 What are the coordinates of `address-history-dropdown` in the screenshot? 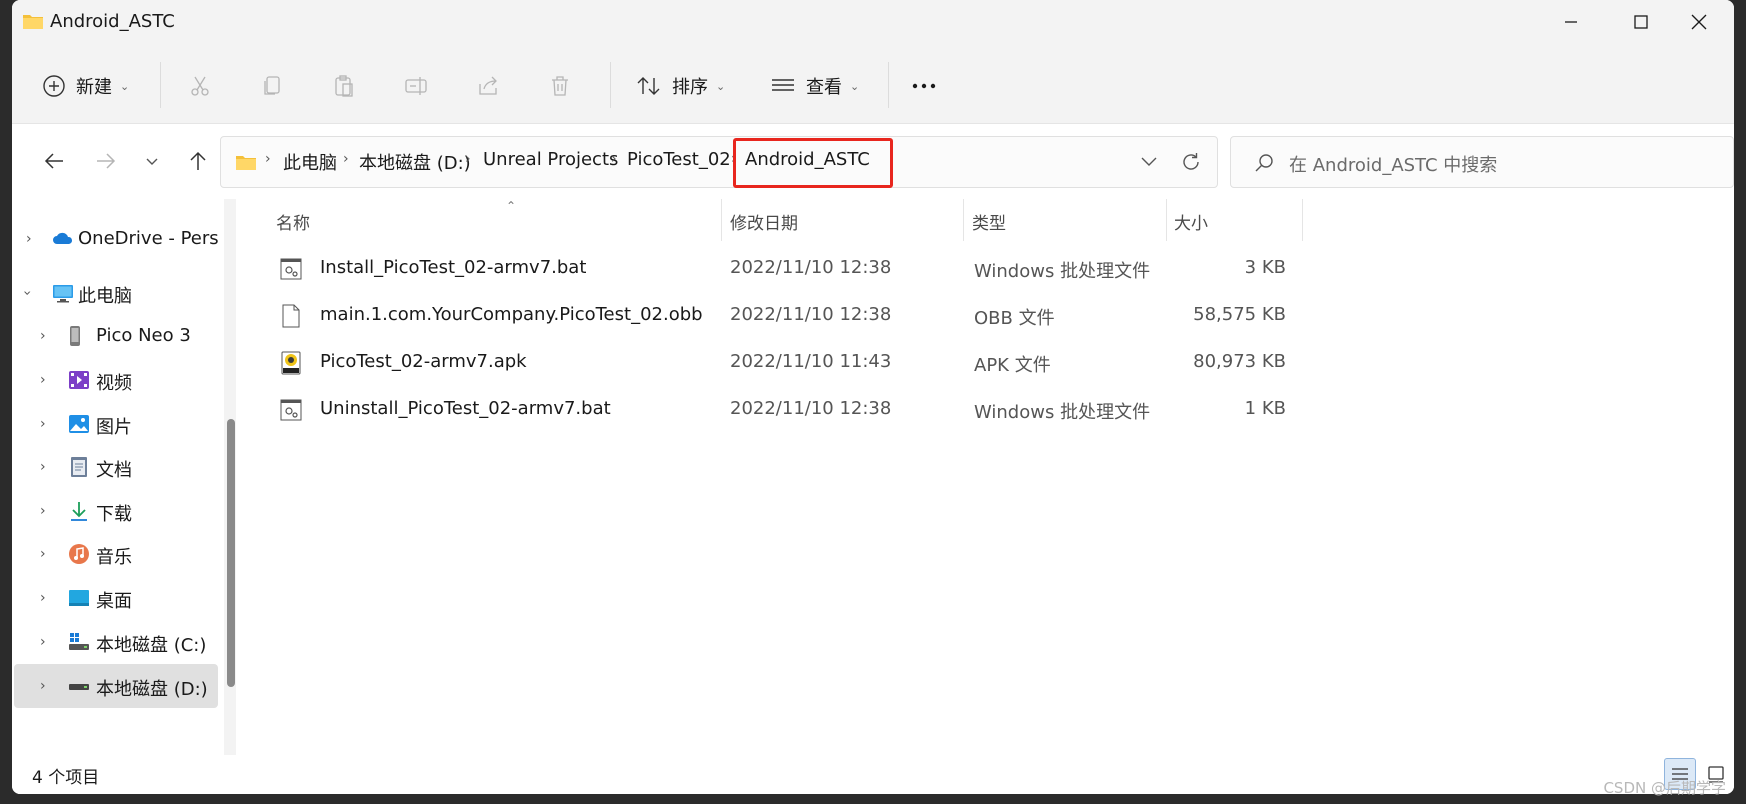 It's located at (1149, 161).